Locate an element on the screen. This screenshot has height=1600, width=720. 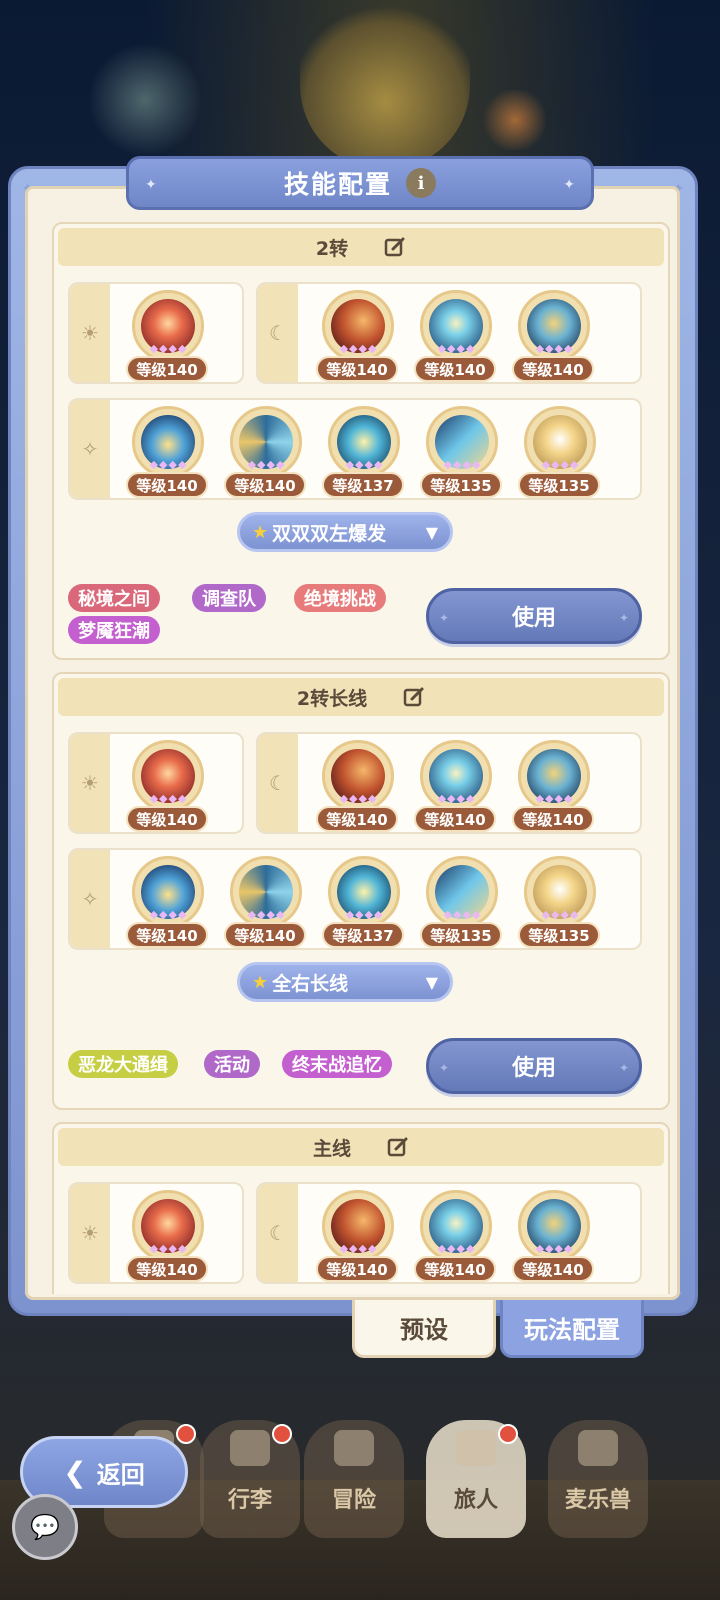
background-dragon is located at coordinates (145, 100).